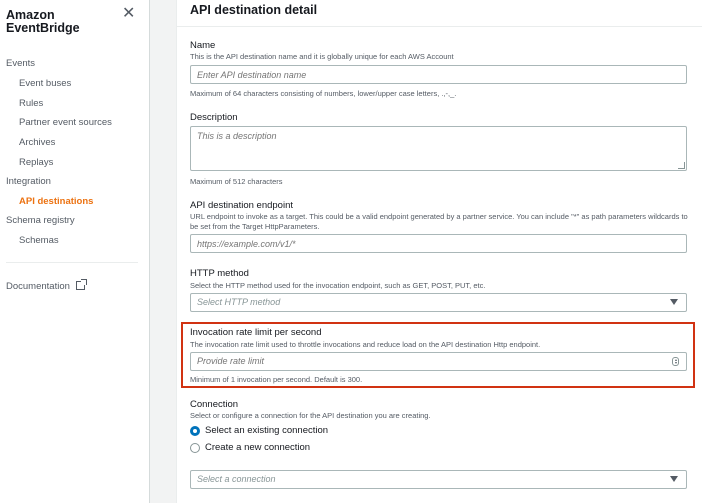 The width and height of the screenshot is (702, 503). I want to click on nav-divider, so click(72, 262).